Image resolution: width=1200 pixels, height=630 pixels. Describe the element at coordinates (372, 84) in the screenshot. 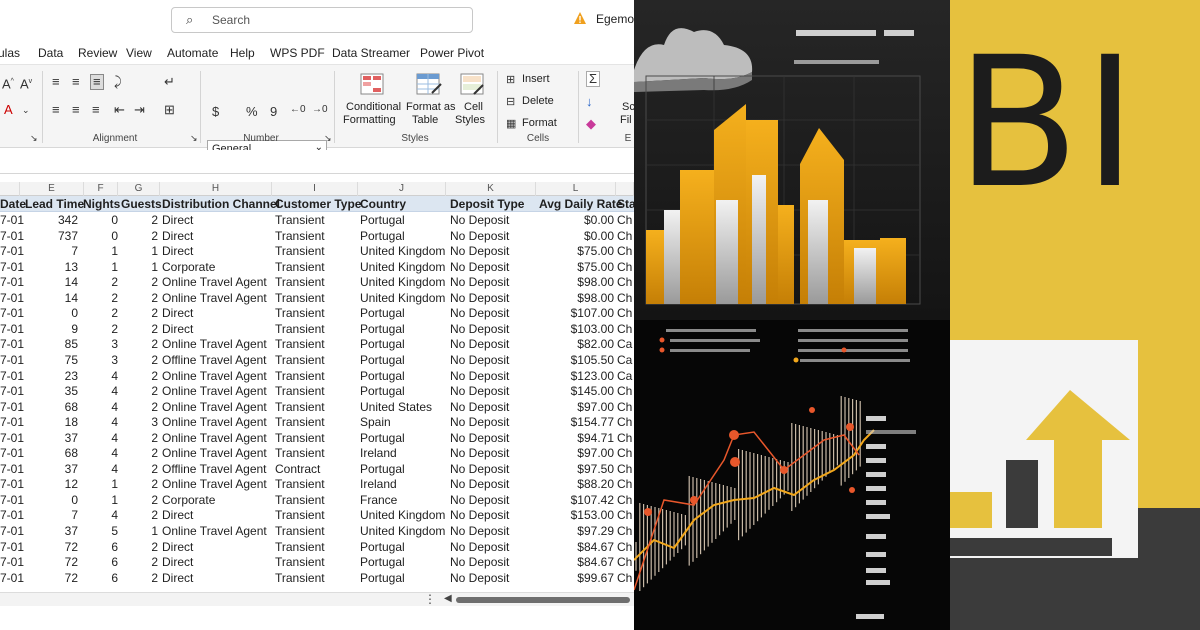

I see `conditional-formatting-icon` at that location.